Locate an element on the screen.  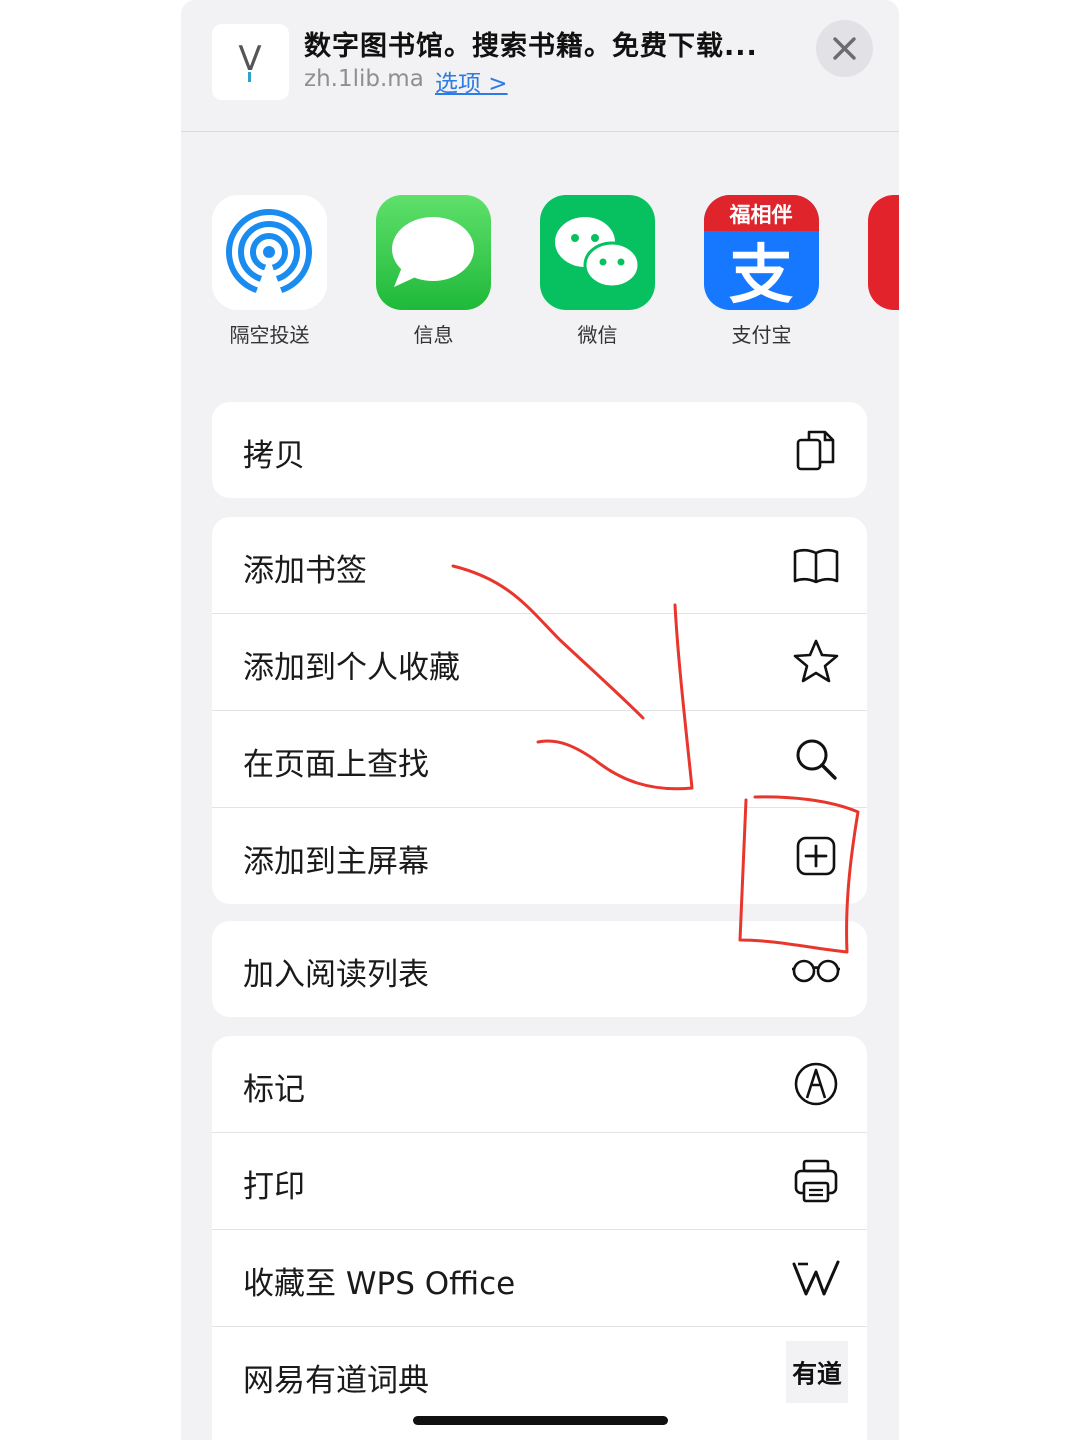
action-find-on-page: 在页面上查找 is located at coordinates (539, 759).